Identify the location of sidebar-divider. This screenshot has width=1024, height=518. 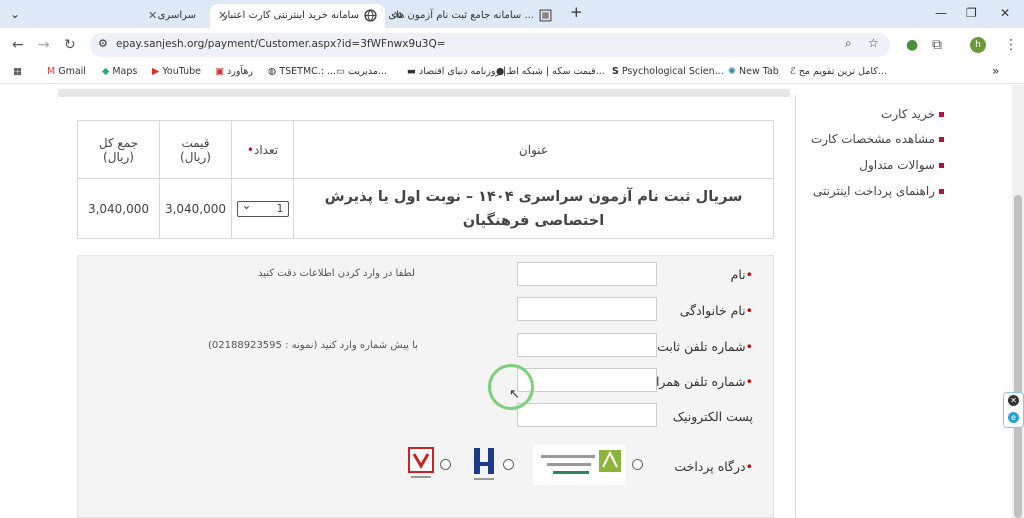
(795, 306).